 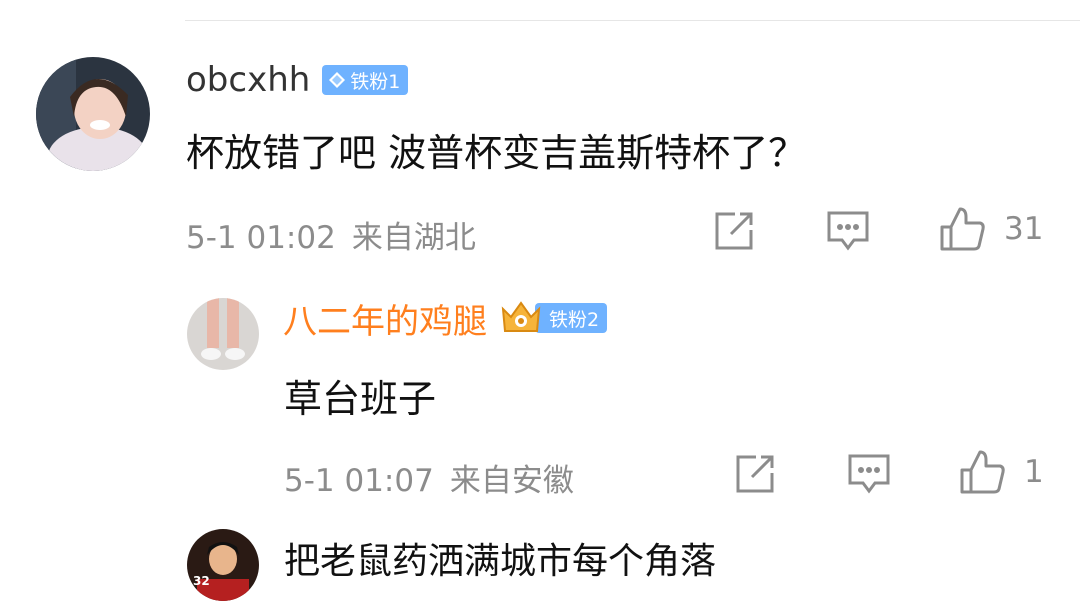 What do you see at coordinates (511, 481) in the screenshot?
I see `location: 来自安徽` at bounding box center [511, 481].